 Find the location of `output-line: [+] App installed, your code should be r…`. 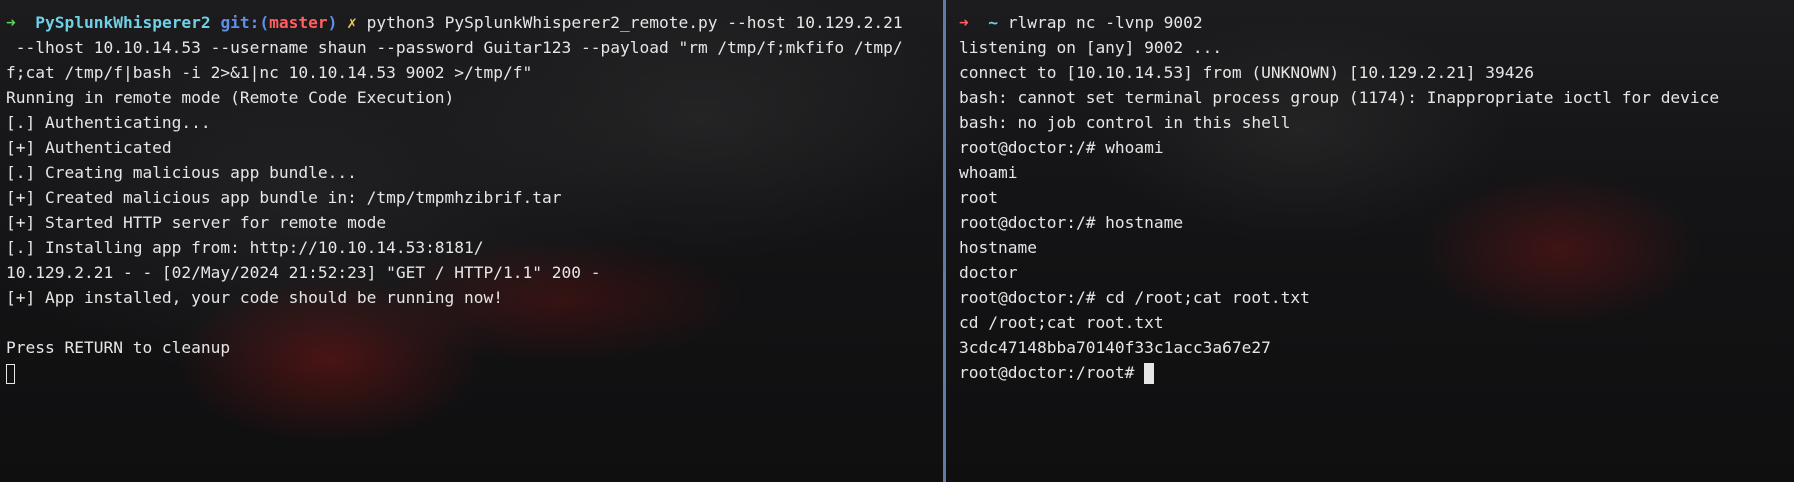

output-line: [+] App installed, your code should be r… is located at coordinates (255, 297).